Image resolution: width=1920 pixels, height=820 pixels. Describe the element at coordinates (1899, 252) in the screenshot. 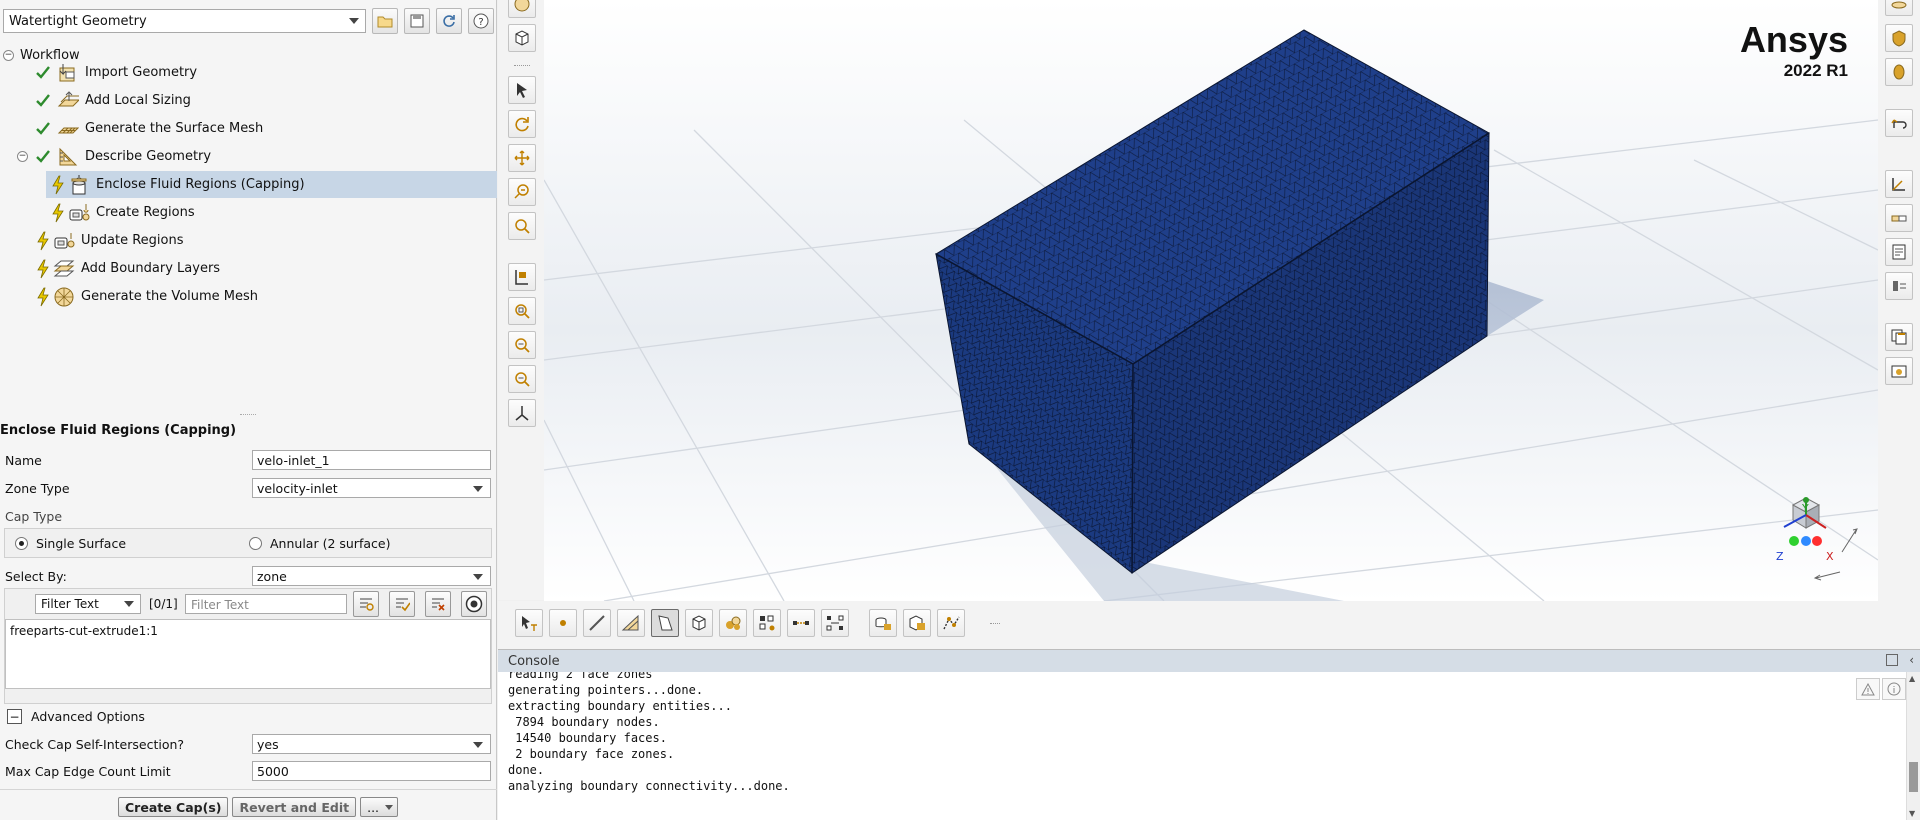

I see `annotations-button` at that location.